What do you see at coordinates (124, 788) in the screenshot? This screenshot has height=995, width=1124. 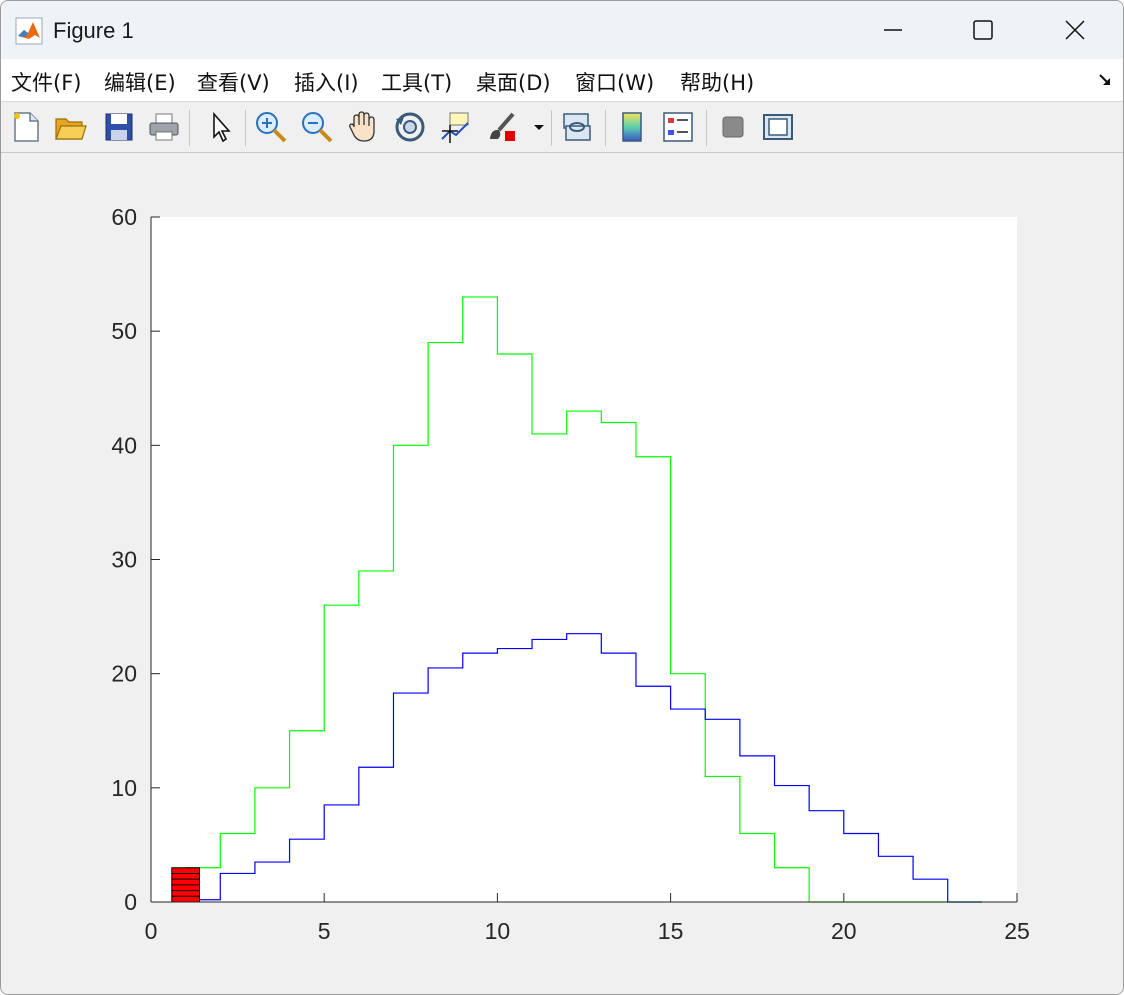 I see `y-tick-label: 10` at bounding box center [124, 788].